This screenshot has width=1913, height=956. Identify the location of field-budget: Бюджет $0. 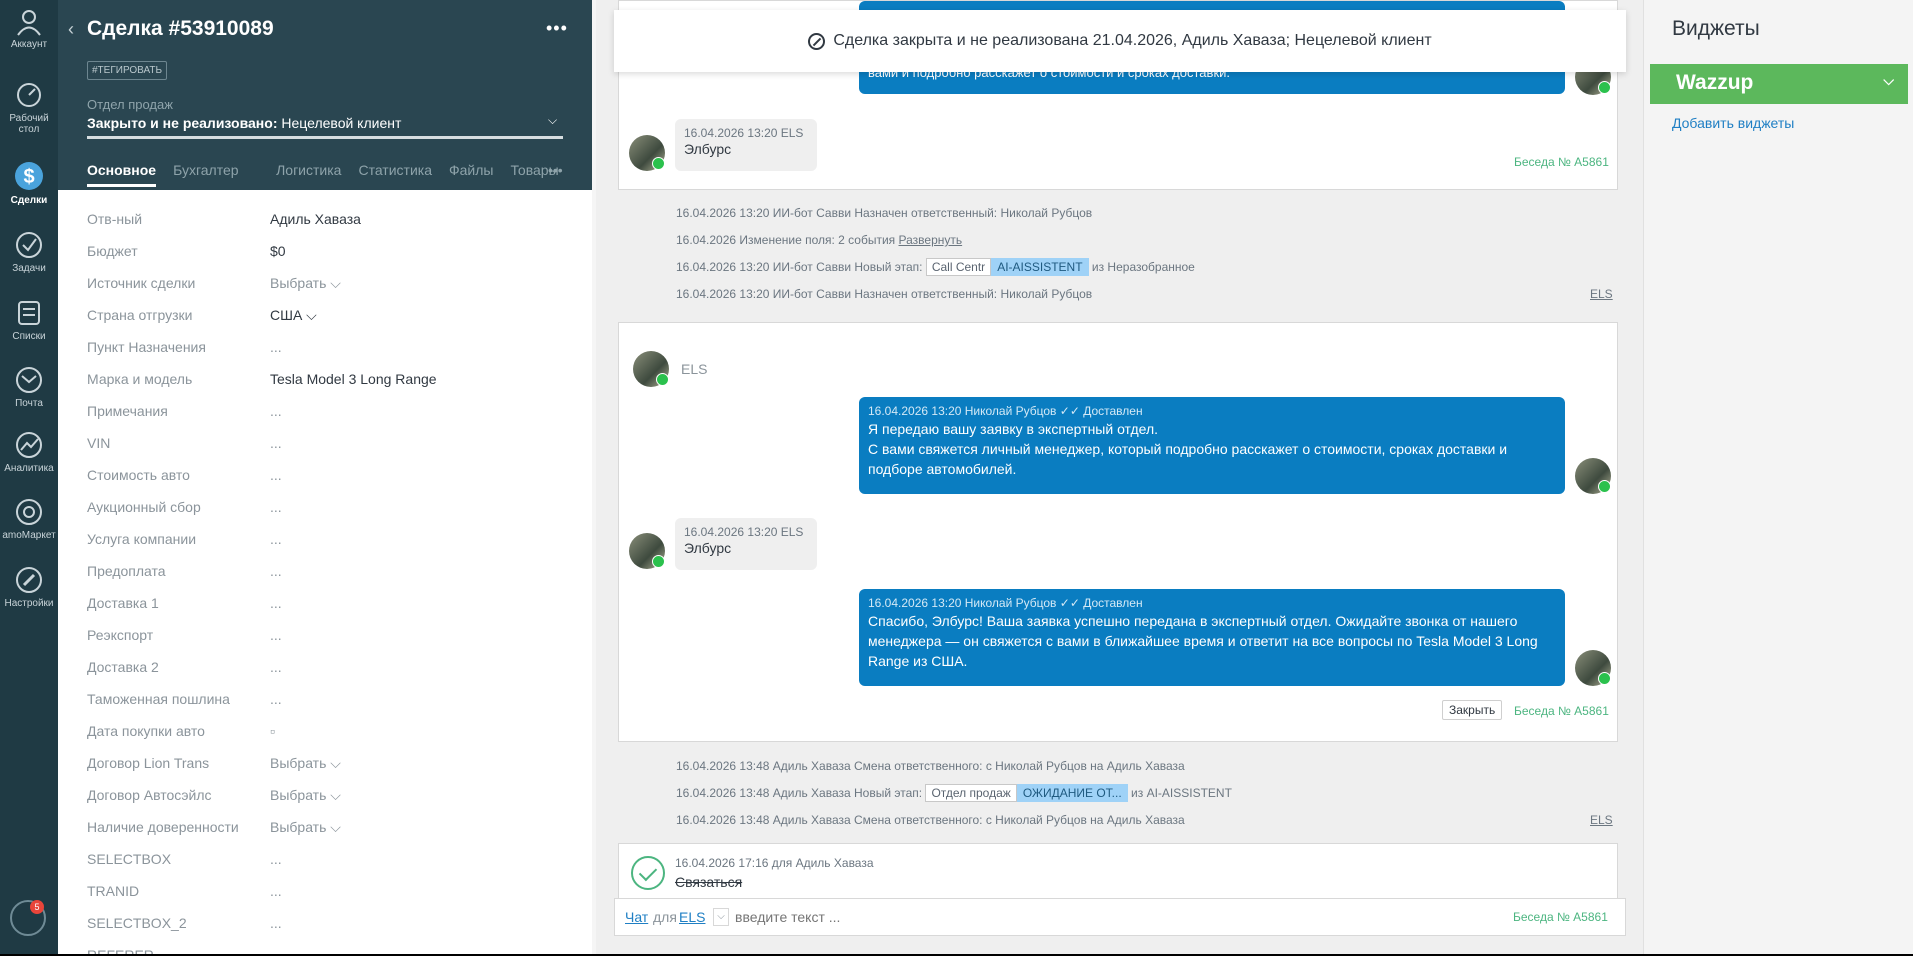
(325, 256).